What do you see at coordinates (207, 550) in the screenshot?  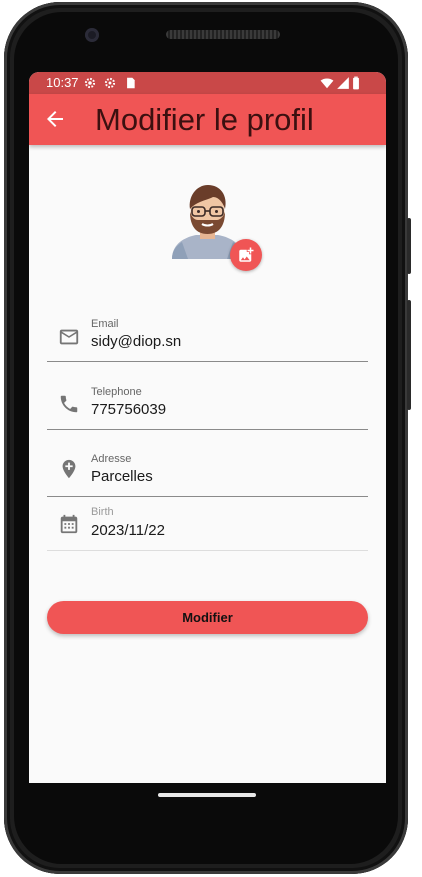 I see `birth-underline` at bounding box center [207, 550].